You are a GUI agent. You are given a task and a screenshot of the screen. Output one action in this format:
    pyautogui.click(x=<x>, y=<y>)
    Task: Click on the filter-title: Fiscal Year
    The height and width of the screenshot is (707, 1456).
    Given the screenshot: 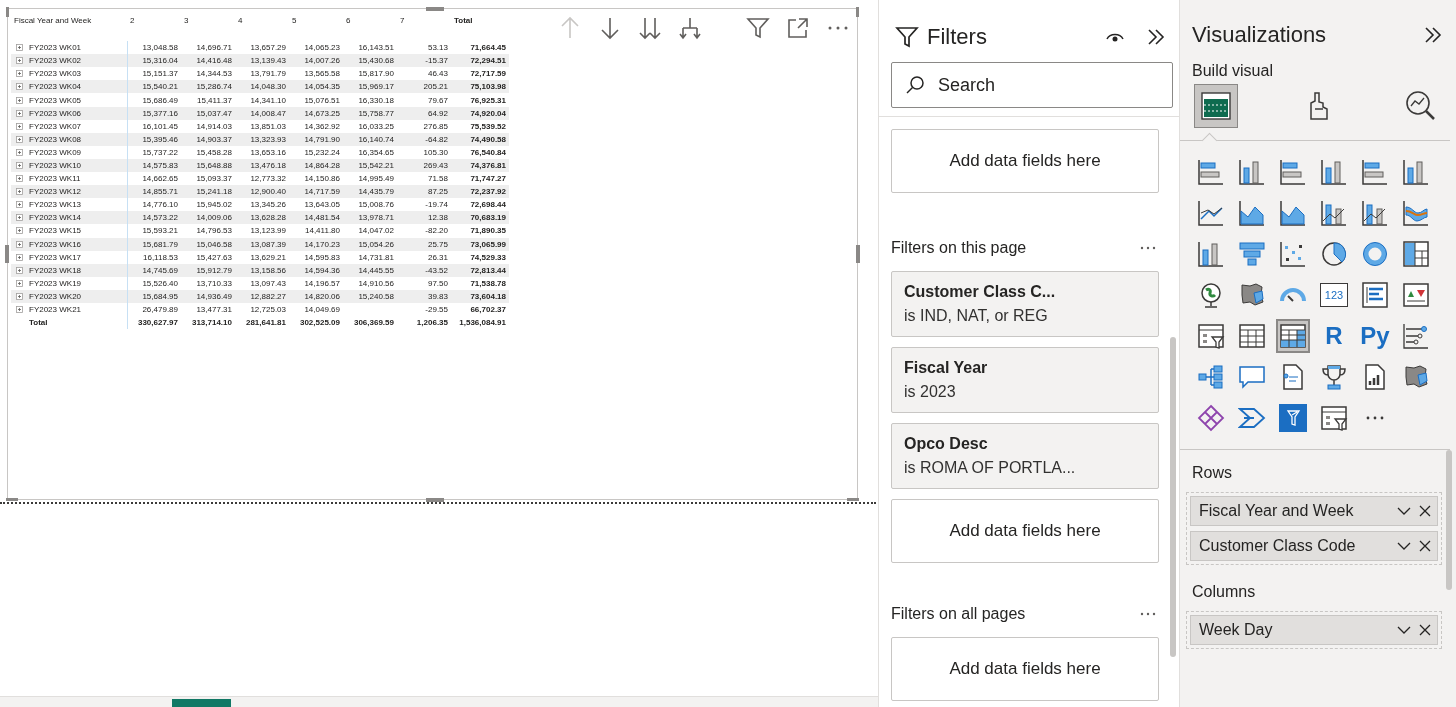 What is the action you would take?
    pyautogui.click(x=946, y=368)
    